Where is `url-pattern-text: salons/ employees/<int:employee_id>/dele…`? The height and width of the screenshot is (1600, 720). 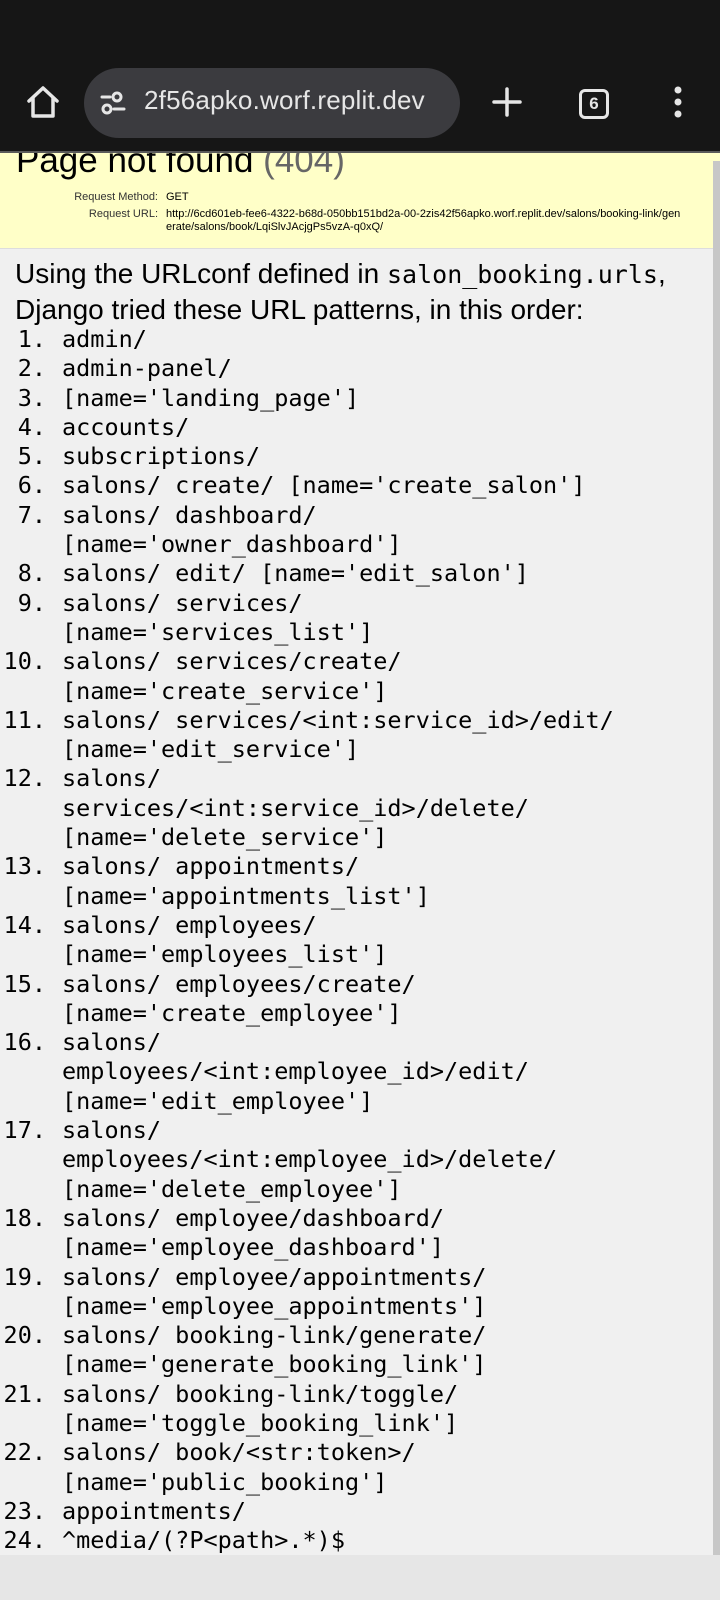
url-pattern-text: salons/ employees/<int:employee_id>/dele… is located at coordinates (310, 1159).